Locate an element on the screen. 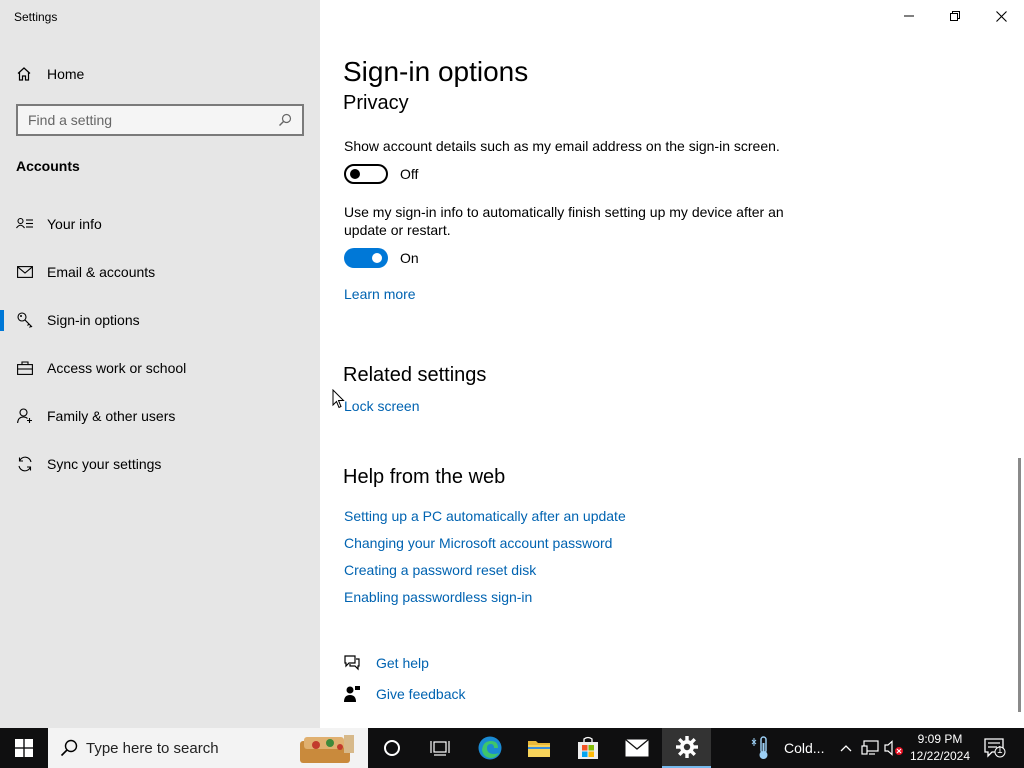 The height and width of the screenshot is (768, 1024). cortana-button is located at coordinates (392, 748).